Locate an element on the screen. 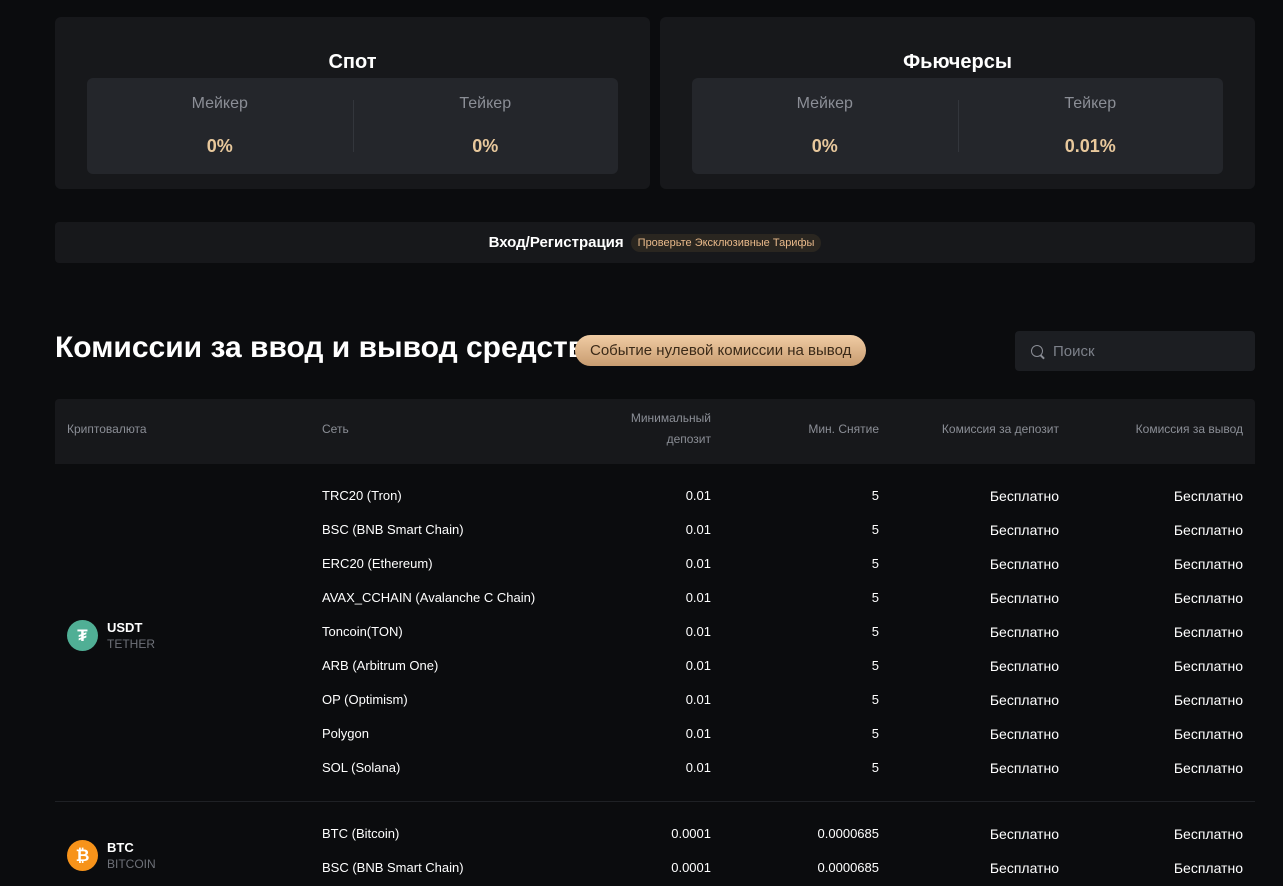 The height and width of the screenshot is (886, 1283). header-min-withdraw: Мин. Снятие is located at coordinates (843, 429).